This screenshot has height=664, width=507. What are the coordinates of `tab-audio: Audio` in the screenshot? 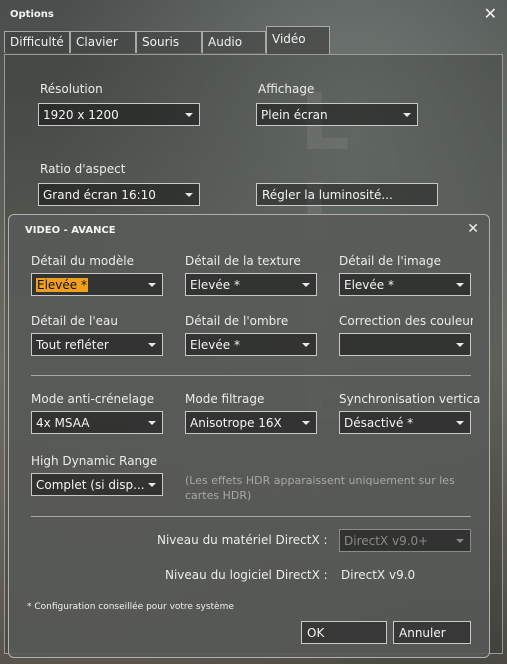 It's located at (234, 42).